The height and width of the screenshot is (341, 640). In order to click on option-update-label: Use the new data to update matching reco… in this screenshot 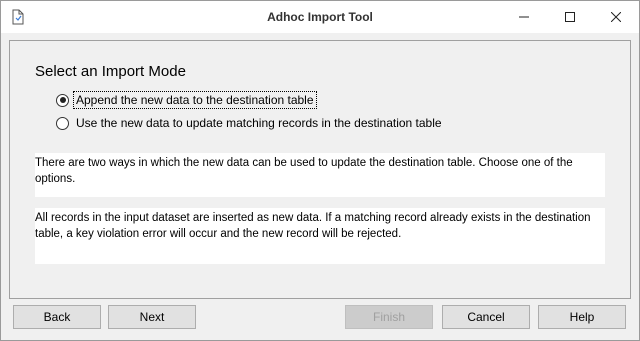, I will do `click(259, 123)`.